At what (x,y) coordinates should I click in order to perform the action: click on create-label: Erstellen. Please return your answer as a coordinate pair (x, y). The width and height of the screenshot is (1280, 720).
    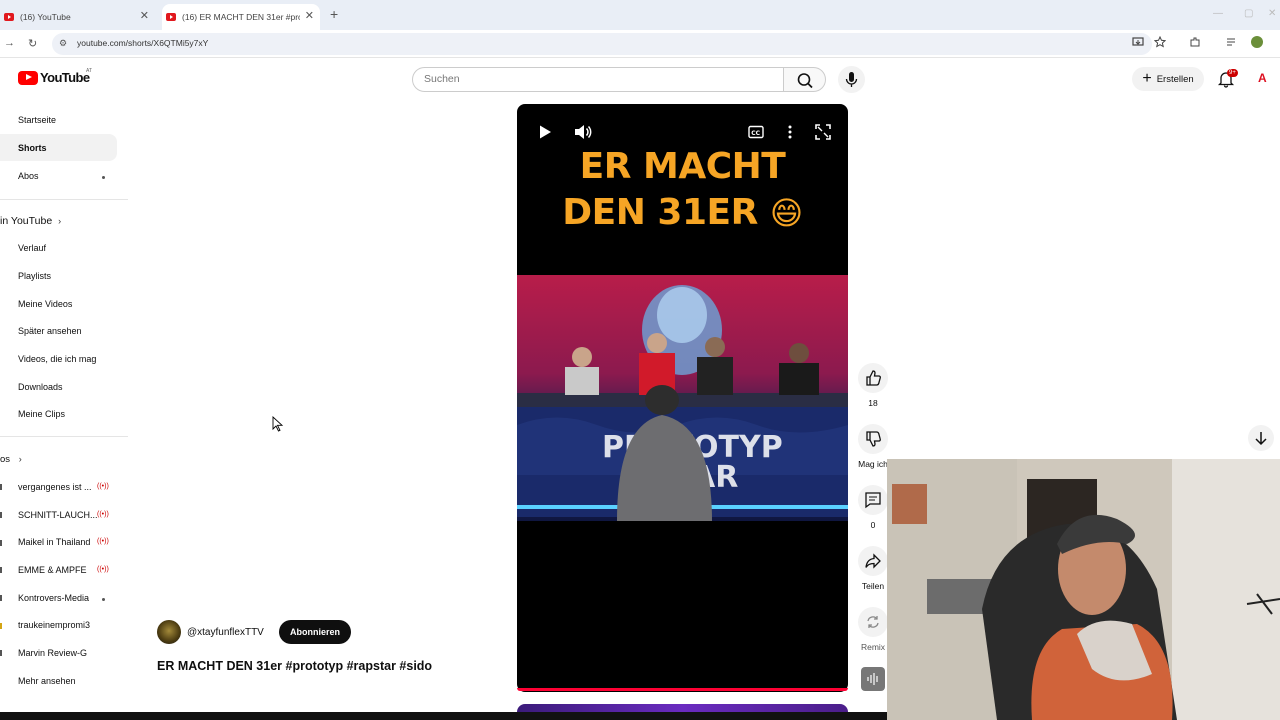
    Looking at the image, I should click on (1175, 79).